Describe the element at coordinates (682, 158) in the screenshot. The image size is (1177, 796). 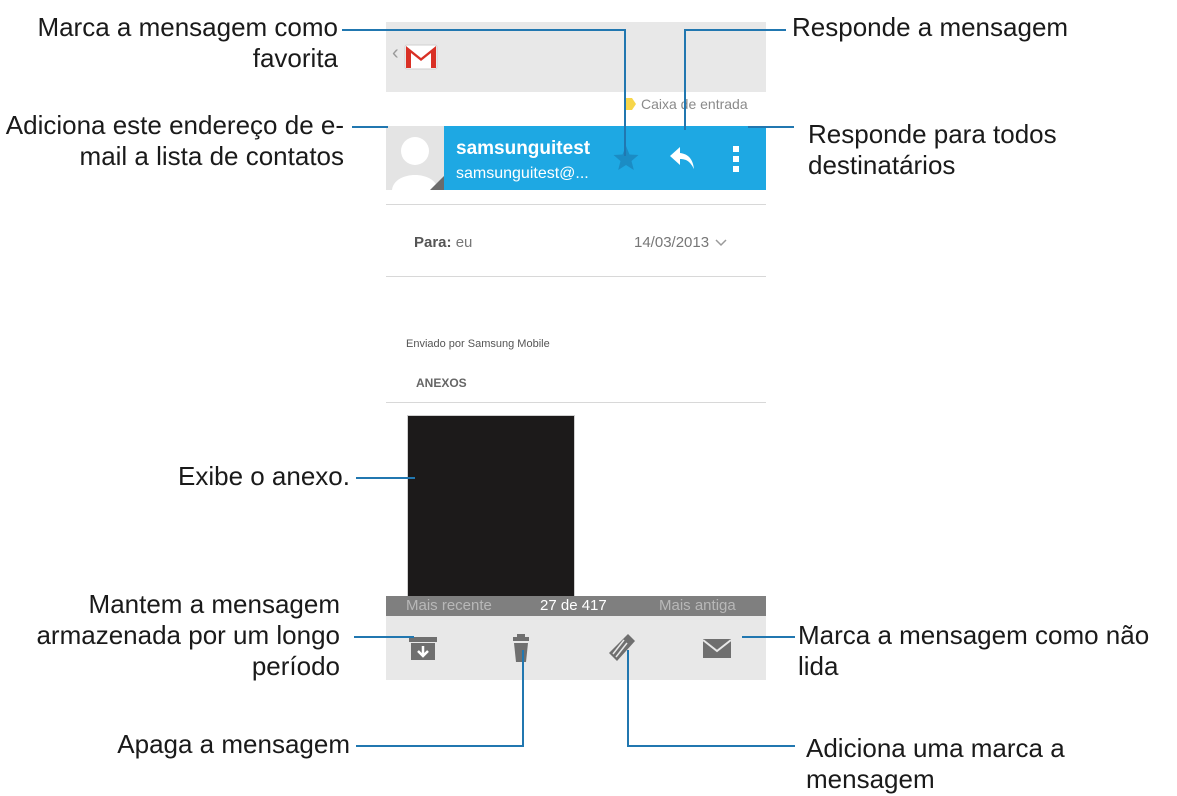
I see `reply-icon` at that location.